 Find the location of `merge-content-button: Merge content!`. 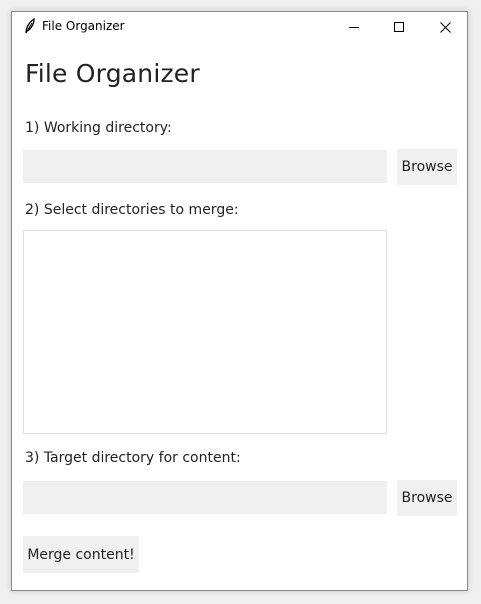

merge-content-button: Merge content! is located at coordinates (81, 554).